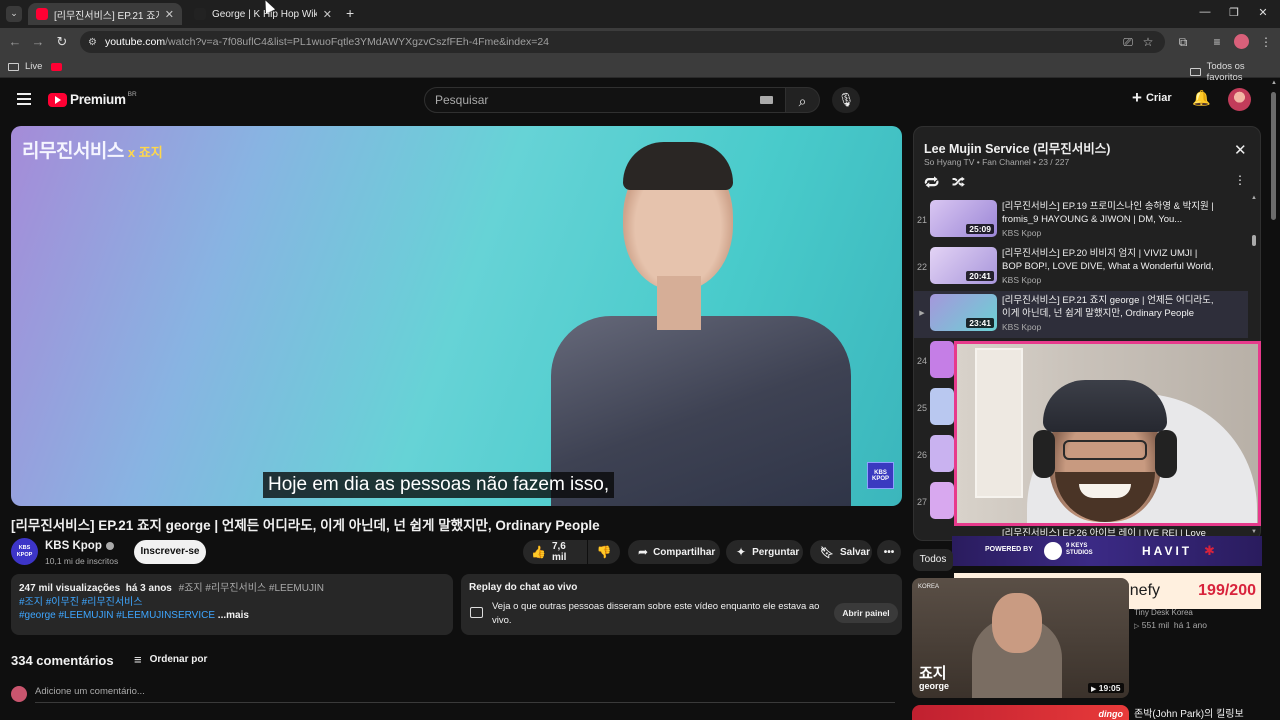 This screenshot has height=720, width=1280. I want to click on folder-icon, so click(1195, 72).